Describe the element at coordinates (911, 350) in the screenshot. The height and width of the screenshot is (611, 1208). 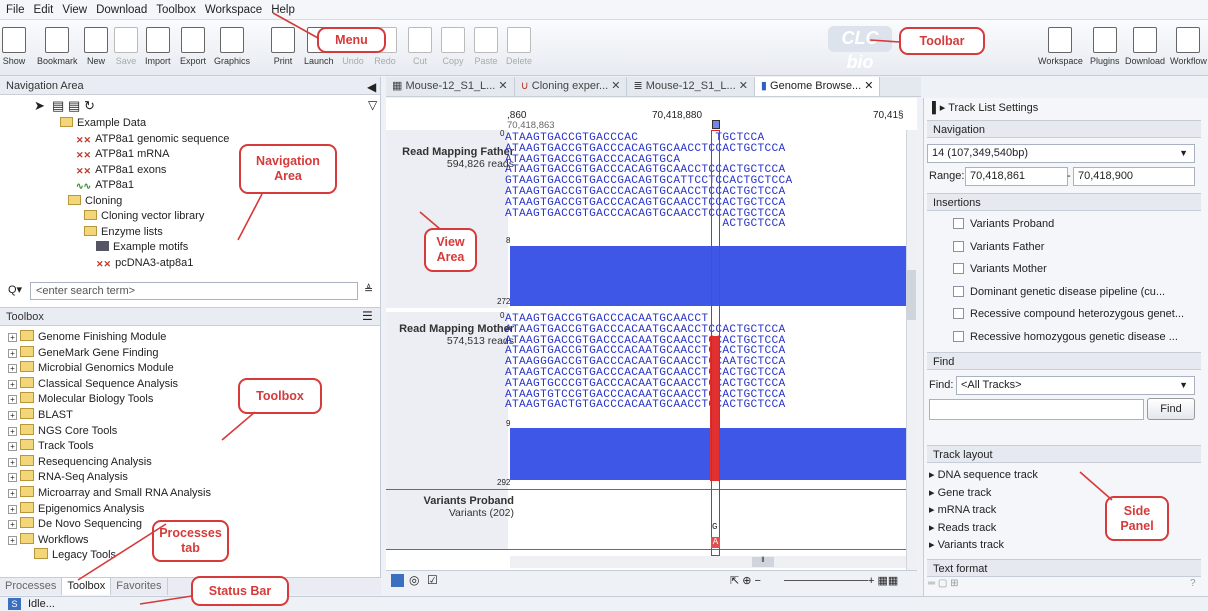
I see `vertical-scrollbar` at that location.